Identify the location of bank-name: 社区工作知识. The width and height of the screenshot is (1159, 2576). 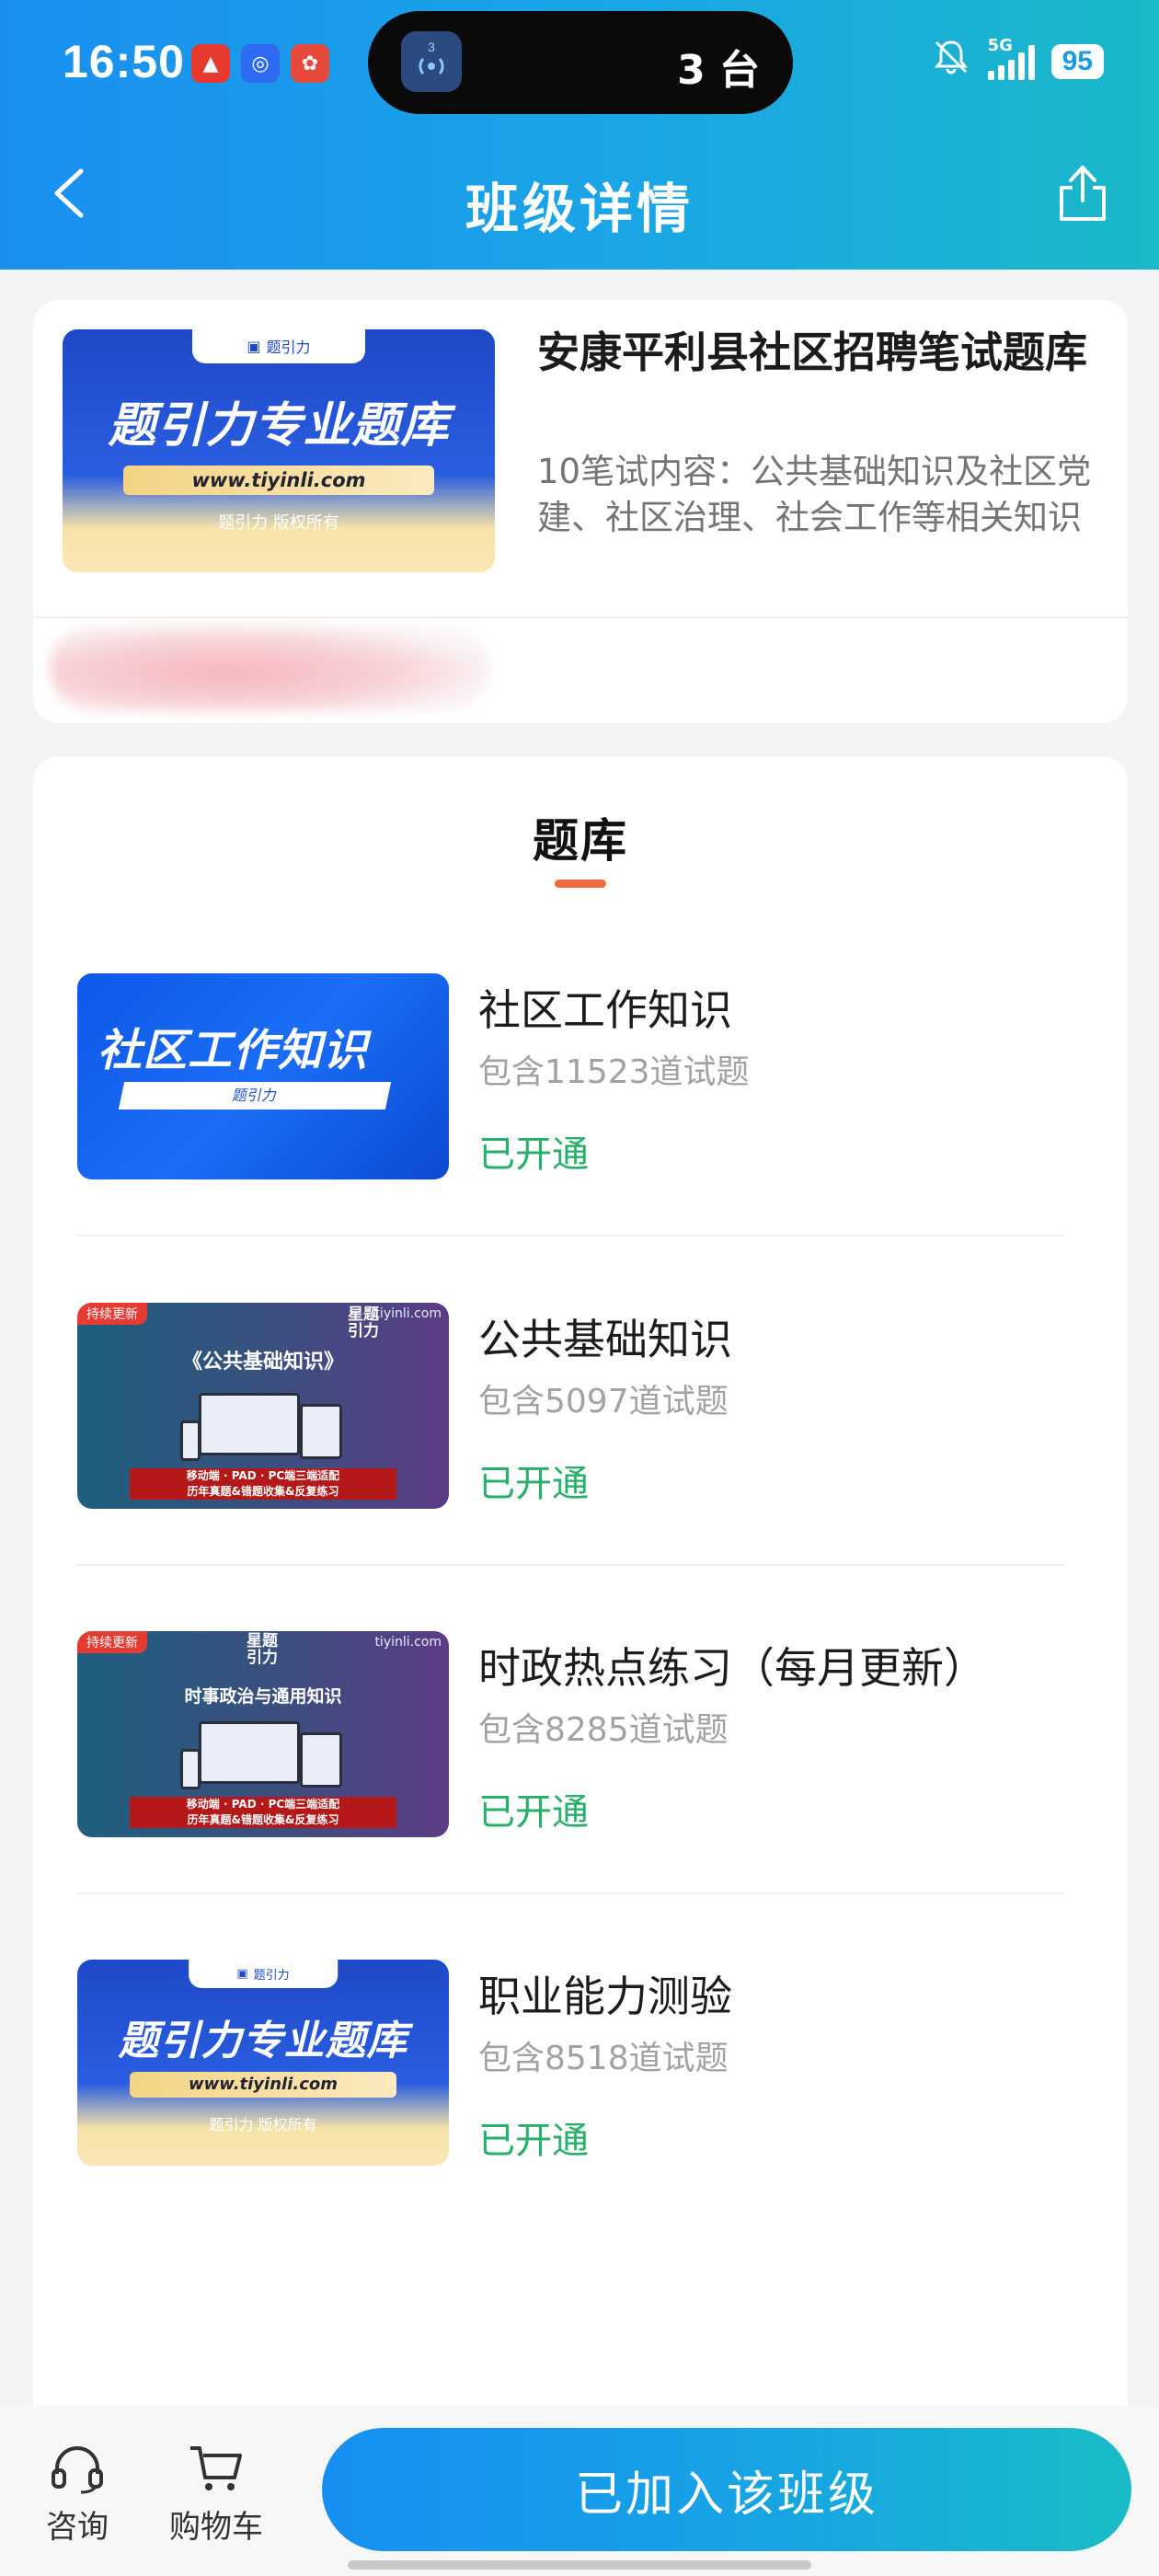
(605, 1010).